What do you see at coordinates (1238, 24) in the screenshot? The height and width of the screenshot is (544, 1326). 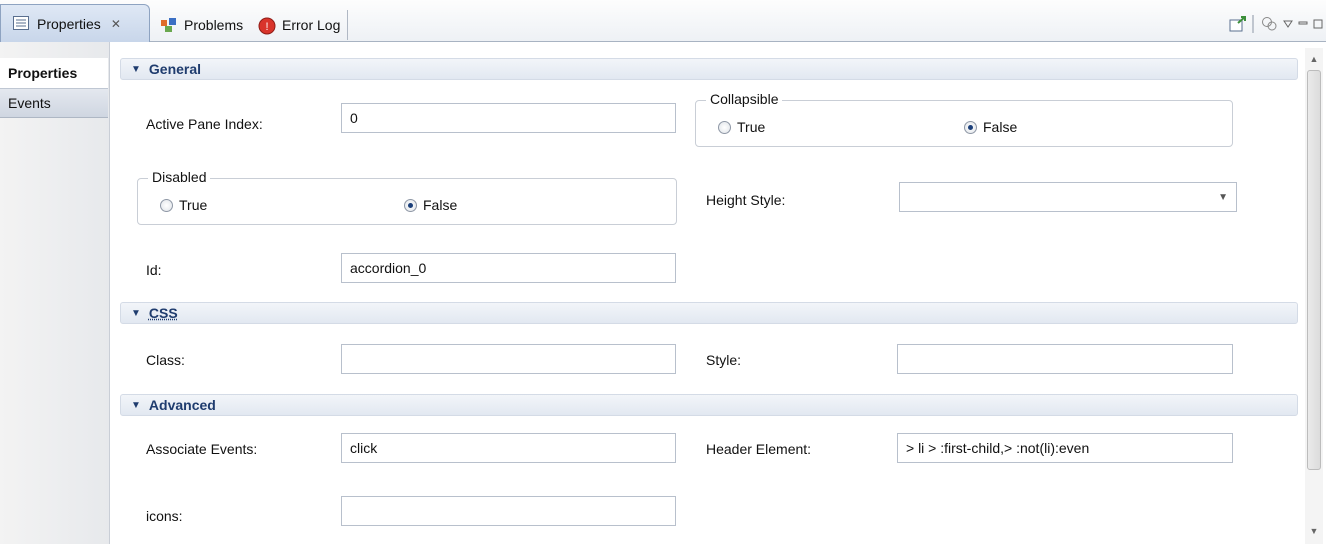 I see `pin-icon` at bounding box center [1238, 24].